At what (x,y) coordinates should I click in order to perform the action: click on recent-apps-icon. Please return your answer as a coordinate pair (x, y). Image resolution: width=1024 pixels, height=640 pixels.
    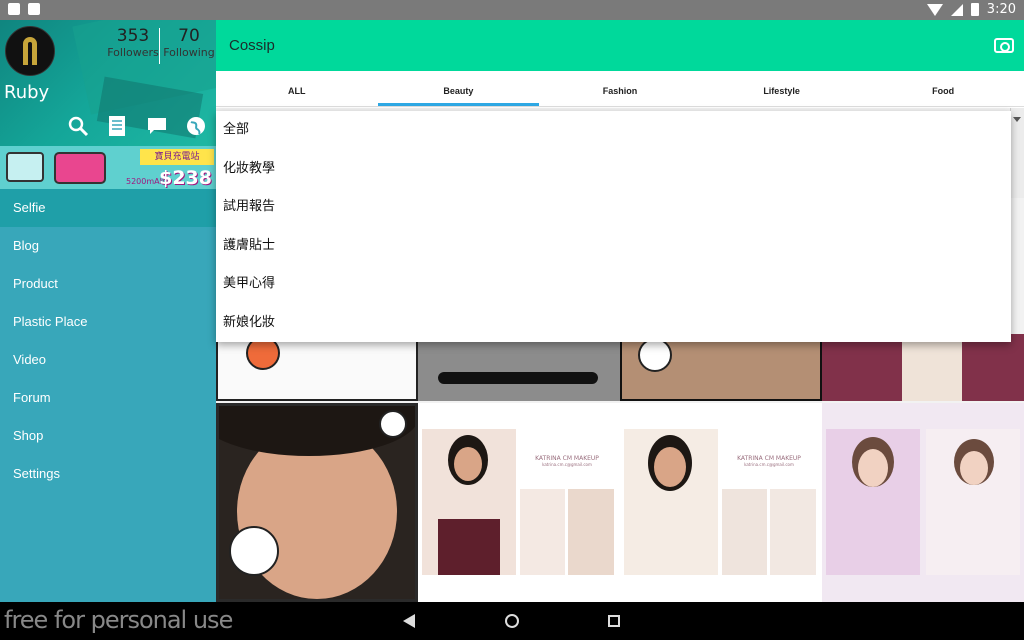
    Looking at the image, I should click on (614, 621).